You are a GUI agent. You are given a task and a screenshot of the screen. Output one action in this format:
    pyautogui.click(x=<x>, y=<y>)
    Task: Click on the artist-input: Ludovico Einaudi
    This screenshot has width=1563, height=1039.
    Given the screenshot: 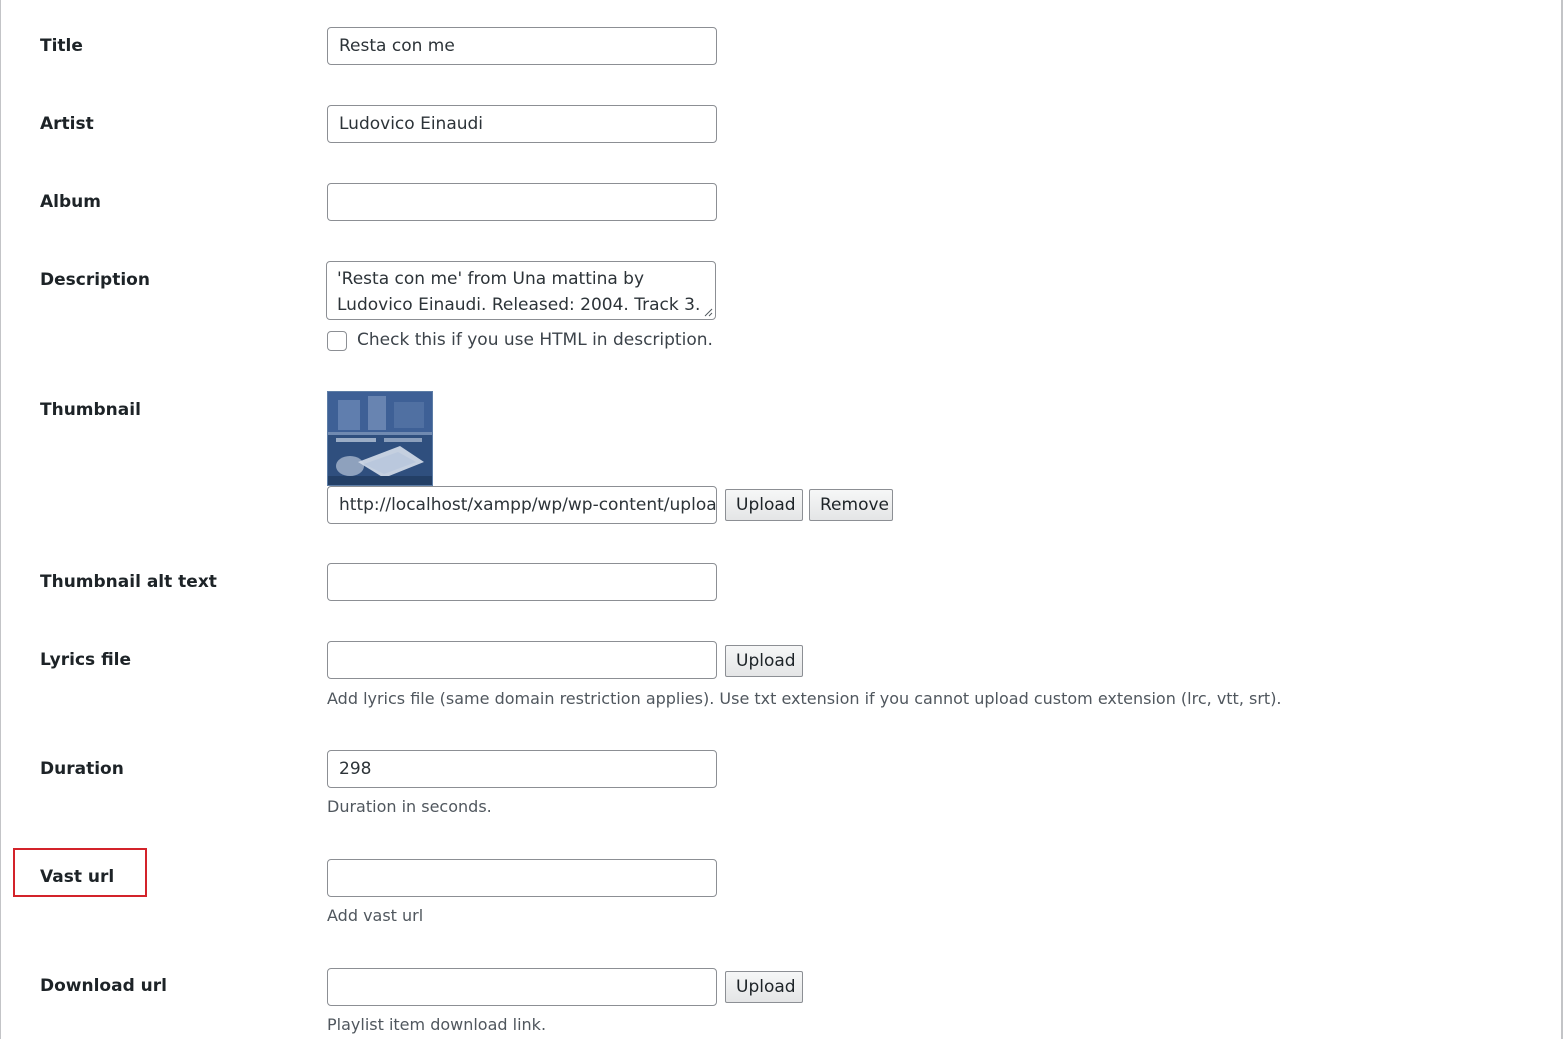 What is the action you would take?
    pyautogui.click(x=522, y=124)
    